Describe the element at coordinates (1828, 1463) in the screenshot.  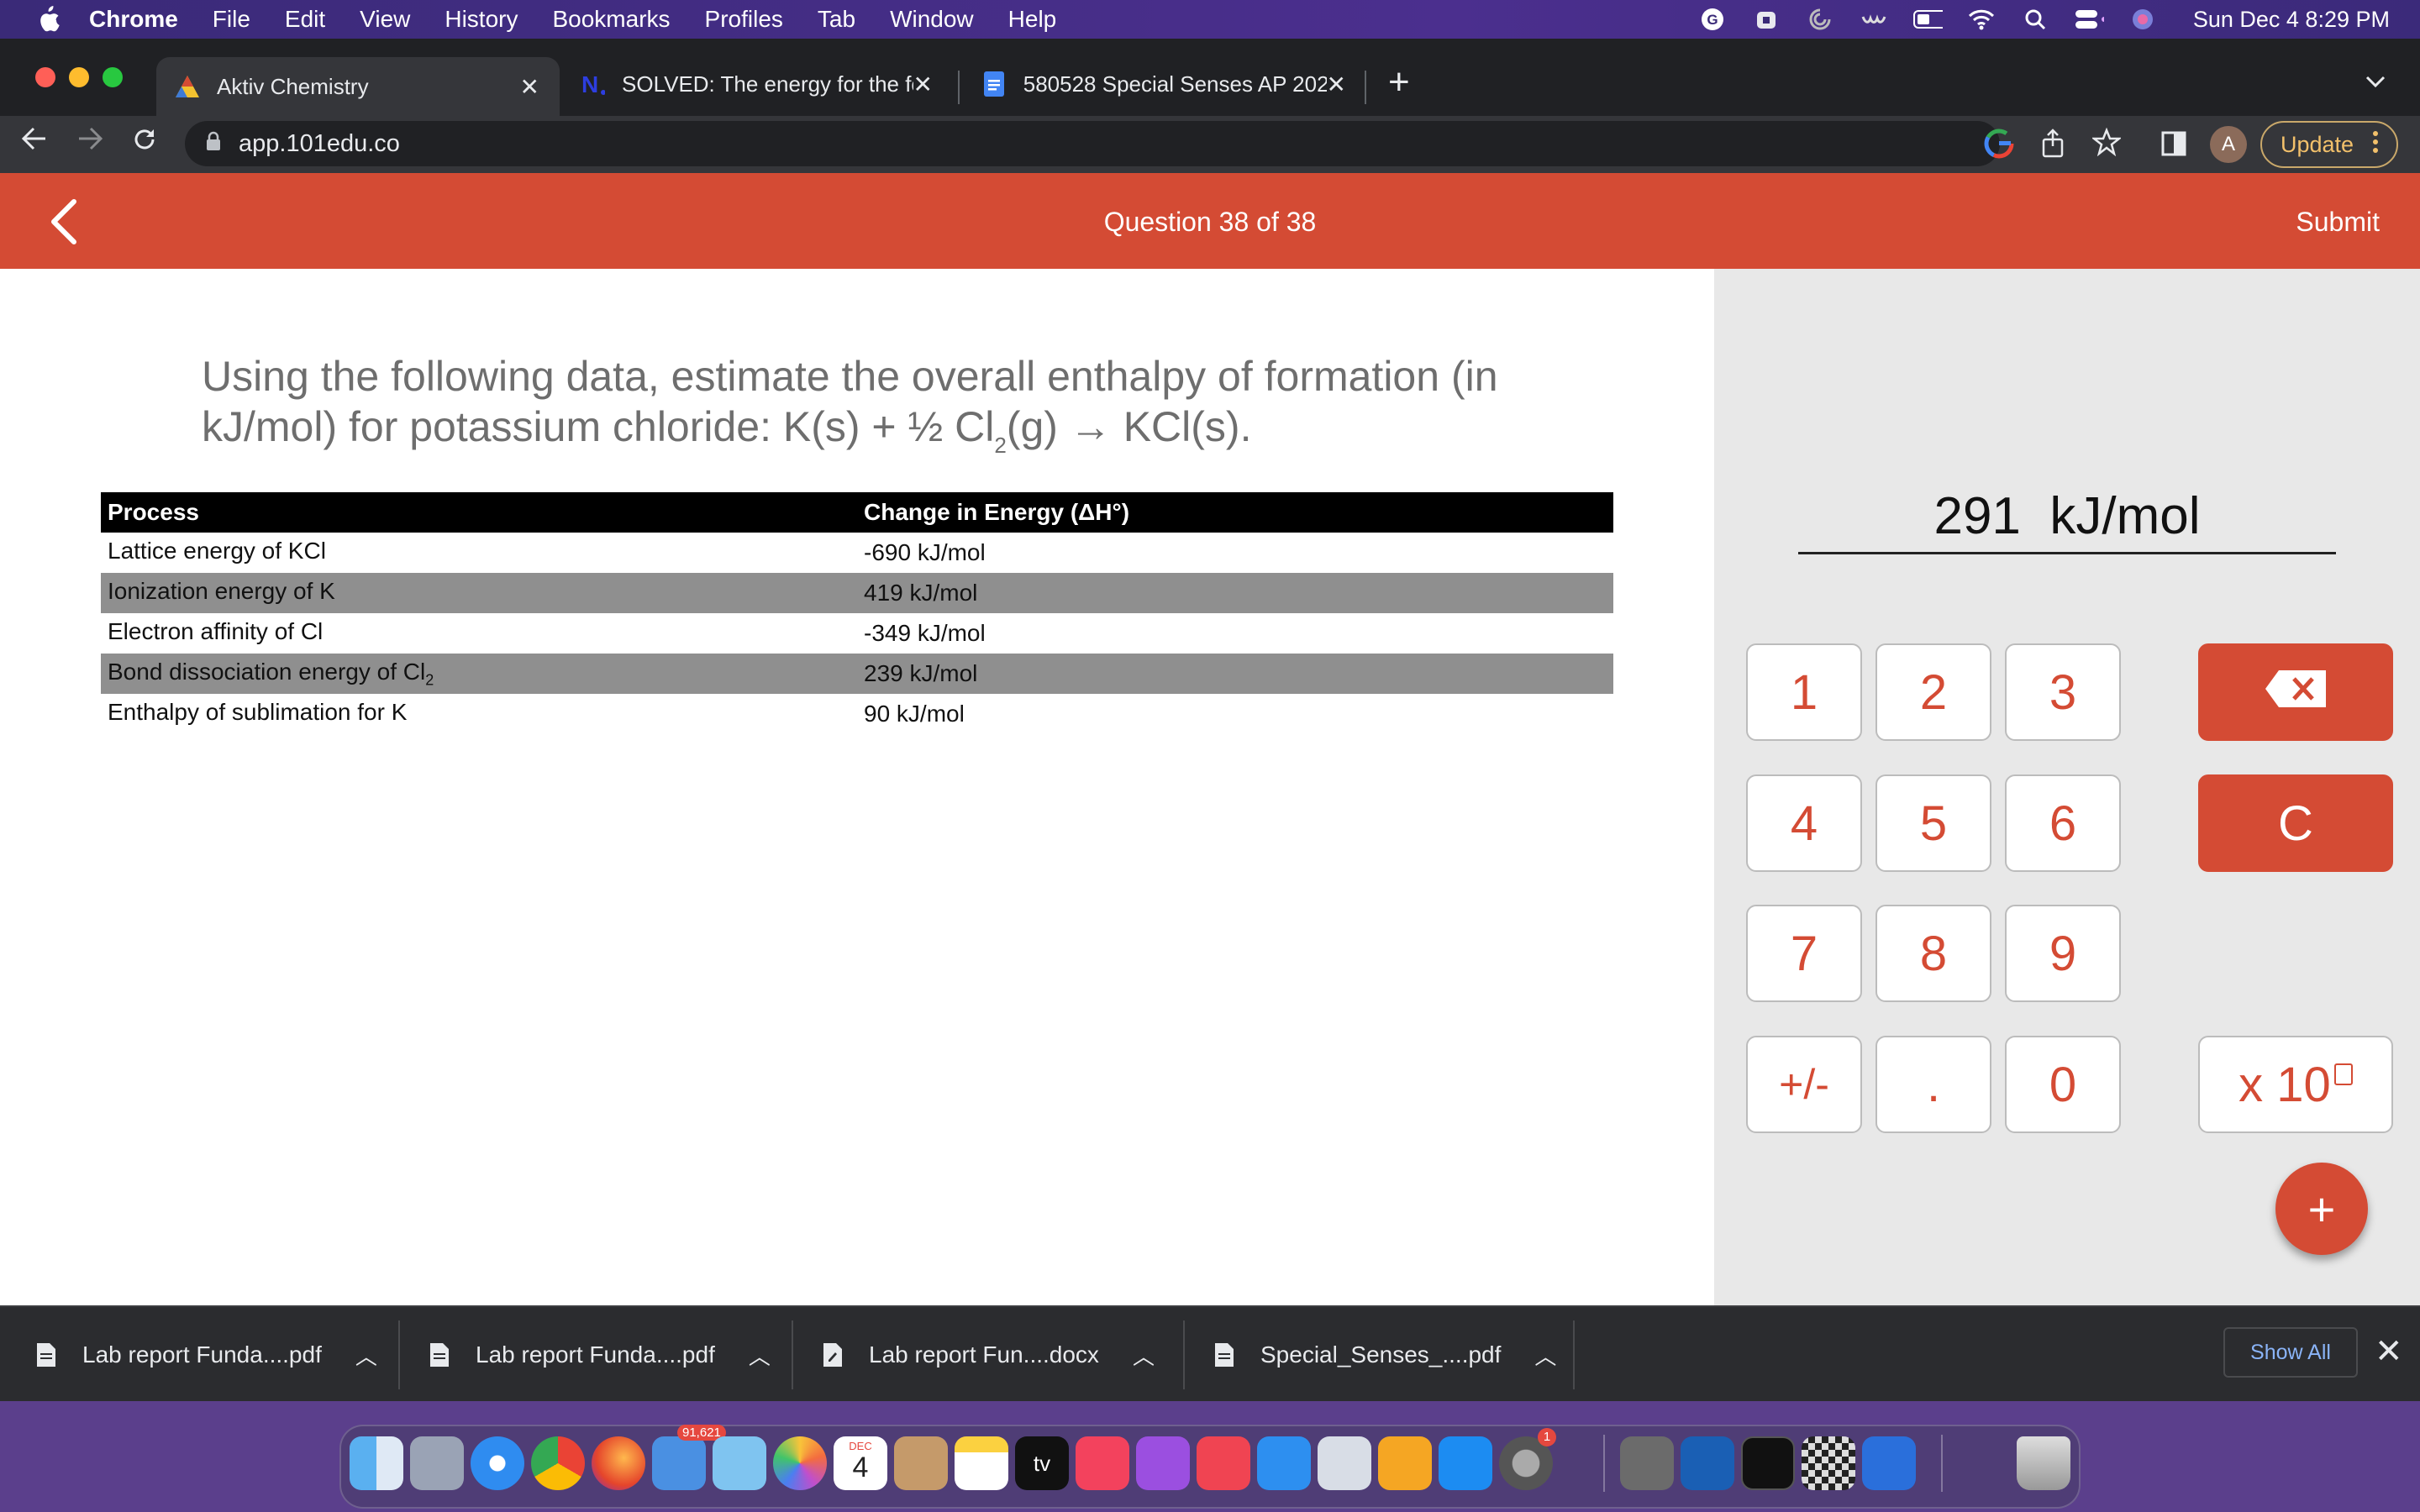
I see `chess-icon` at that location.